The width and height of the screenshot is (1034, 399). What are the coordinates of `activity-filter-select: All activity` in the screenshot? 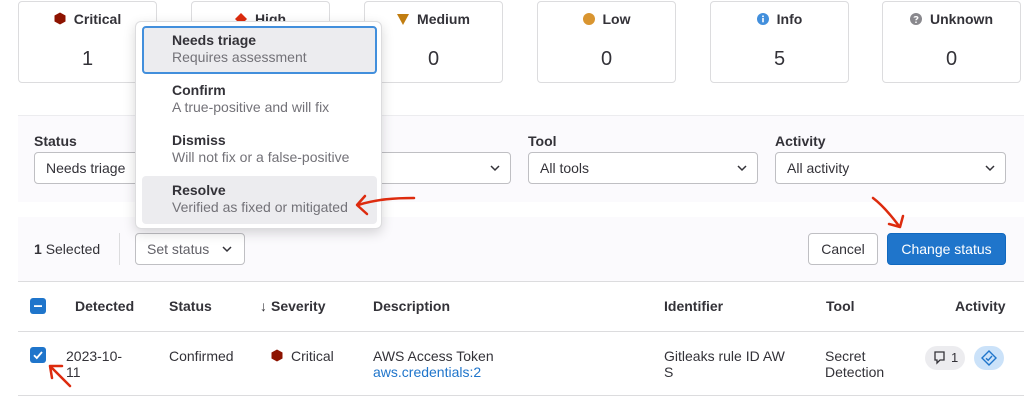 It's located at (890, 168).